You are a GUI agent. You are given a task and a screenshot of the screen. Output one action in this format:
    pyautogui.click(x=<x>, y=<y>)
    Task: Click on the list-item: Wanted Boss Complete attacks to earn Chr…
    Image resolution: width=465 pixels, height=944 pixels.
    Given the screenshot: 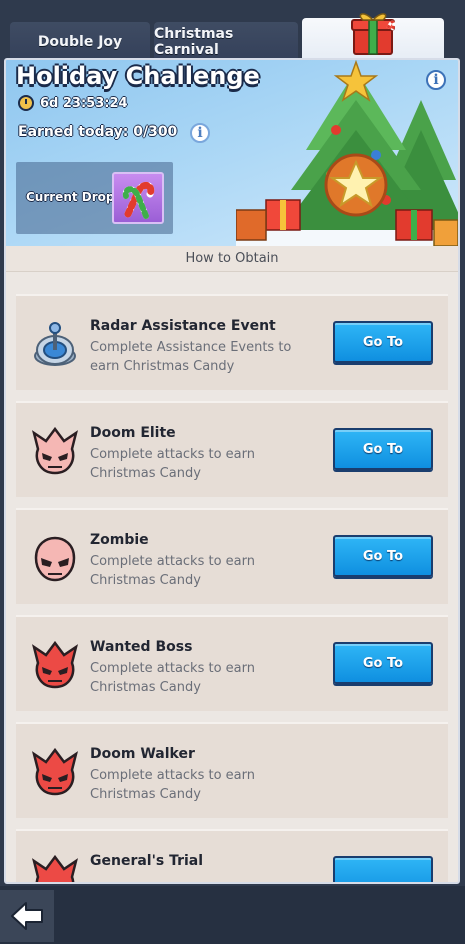 What is the action you would take?
    pyautogui.click(x=232, y=663)
    